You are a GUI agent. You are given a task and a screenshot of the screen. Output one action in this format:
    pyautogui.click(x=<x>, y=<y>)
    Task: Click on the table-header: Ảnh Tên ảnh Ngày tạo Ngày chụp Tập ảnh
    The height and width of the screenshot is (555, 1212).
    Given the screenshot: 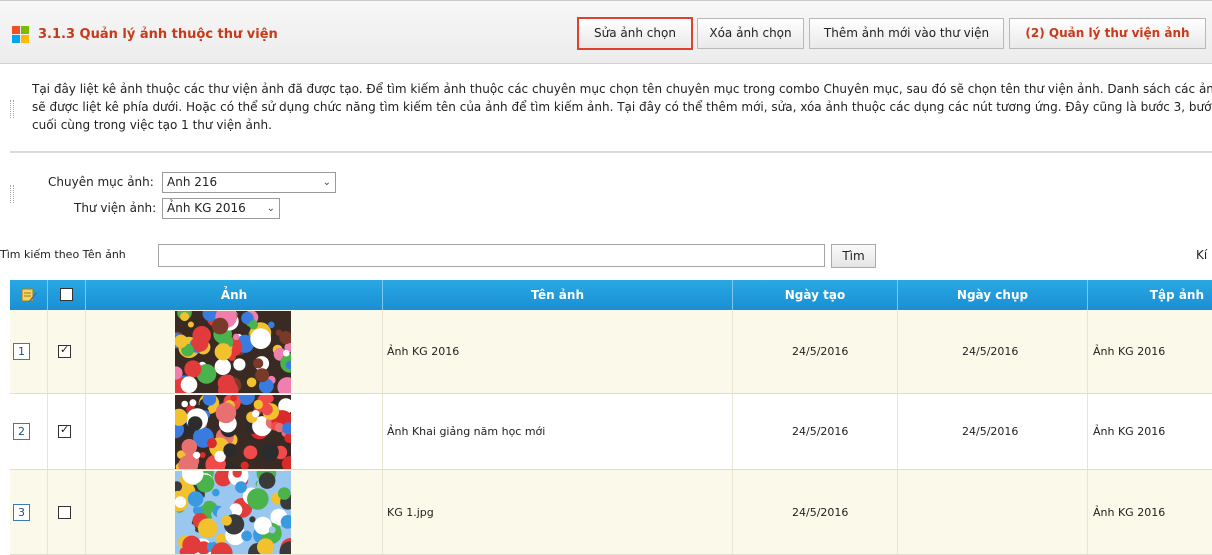 What is the action you would take?
    pyautogui.click(x=611, y=295)
    